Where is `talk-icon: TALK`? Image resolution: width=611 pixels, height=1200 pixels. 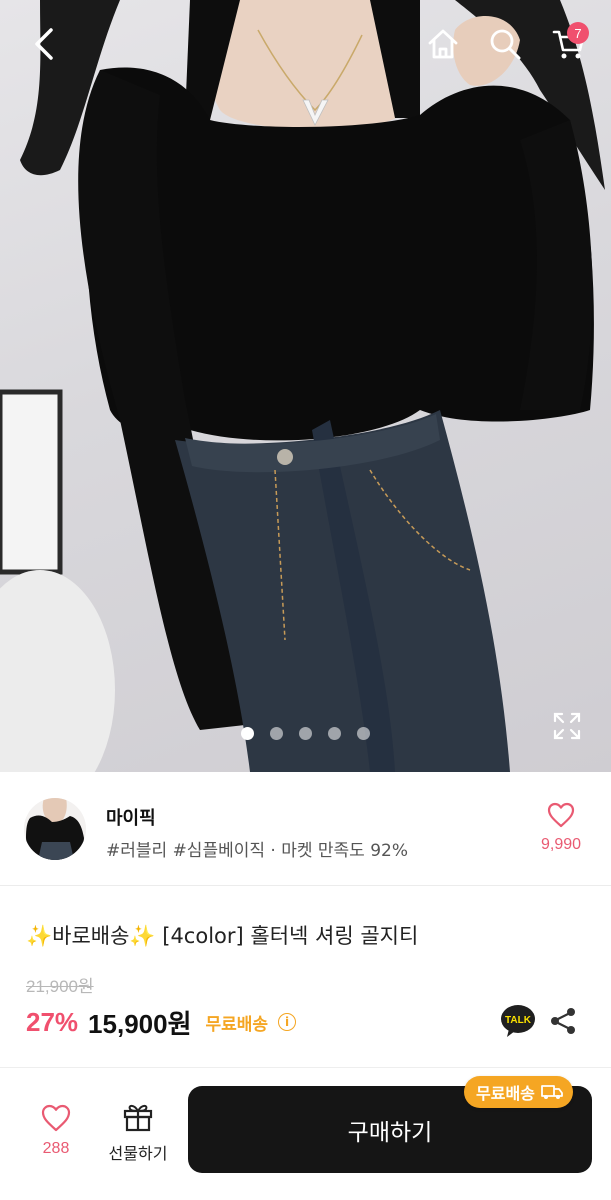 talk-icon: TALK is located at coordinates (518, 1021).